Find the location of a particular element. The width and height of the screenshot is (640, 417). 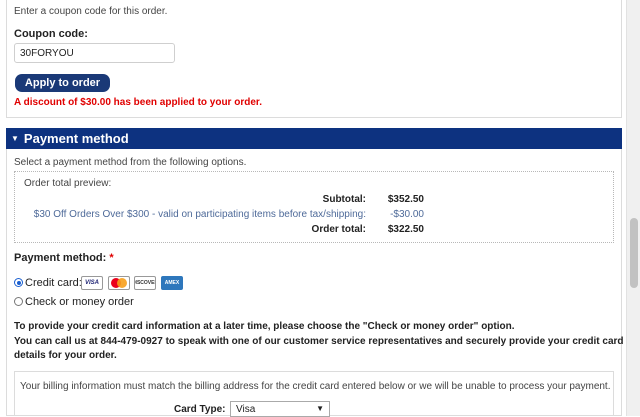

payment-method-title: Payment method is located at coordinates (76, 138).